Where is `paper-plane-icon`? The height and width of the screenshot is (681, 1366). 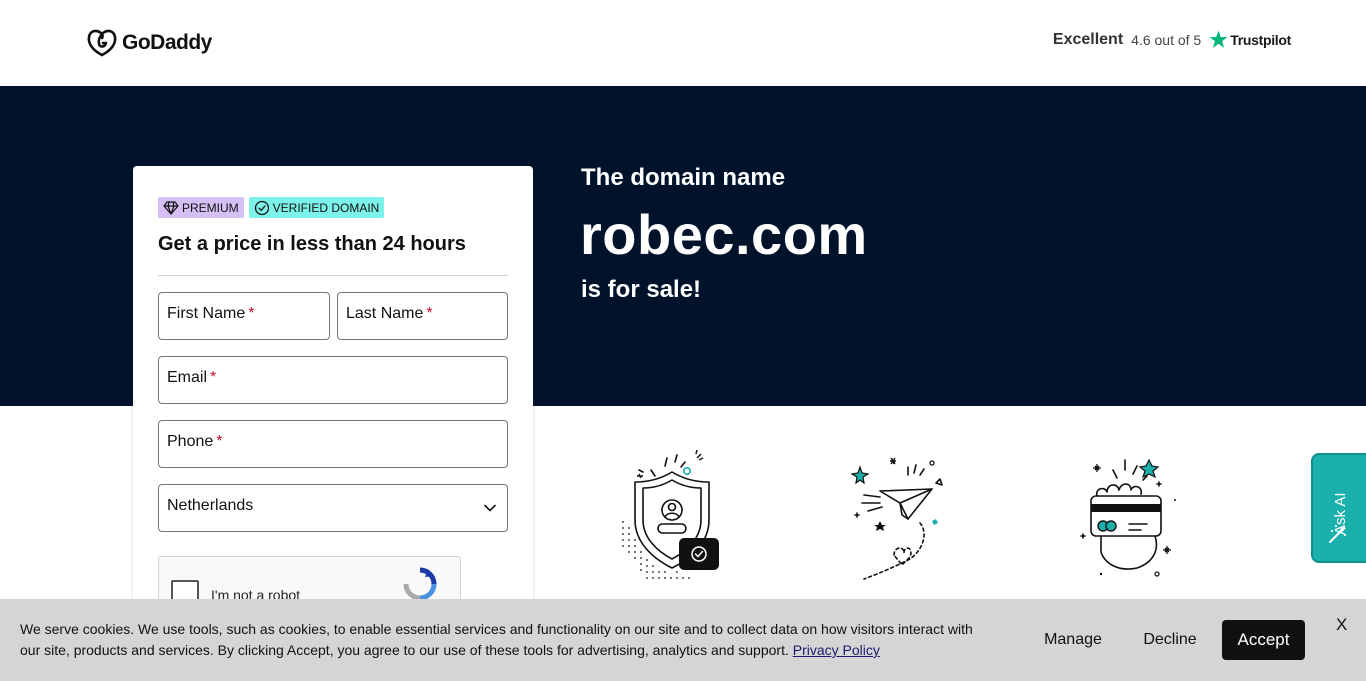
paper-plane-icon is located at coordinates (896, 518).